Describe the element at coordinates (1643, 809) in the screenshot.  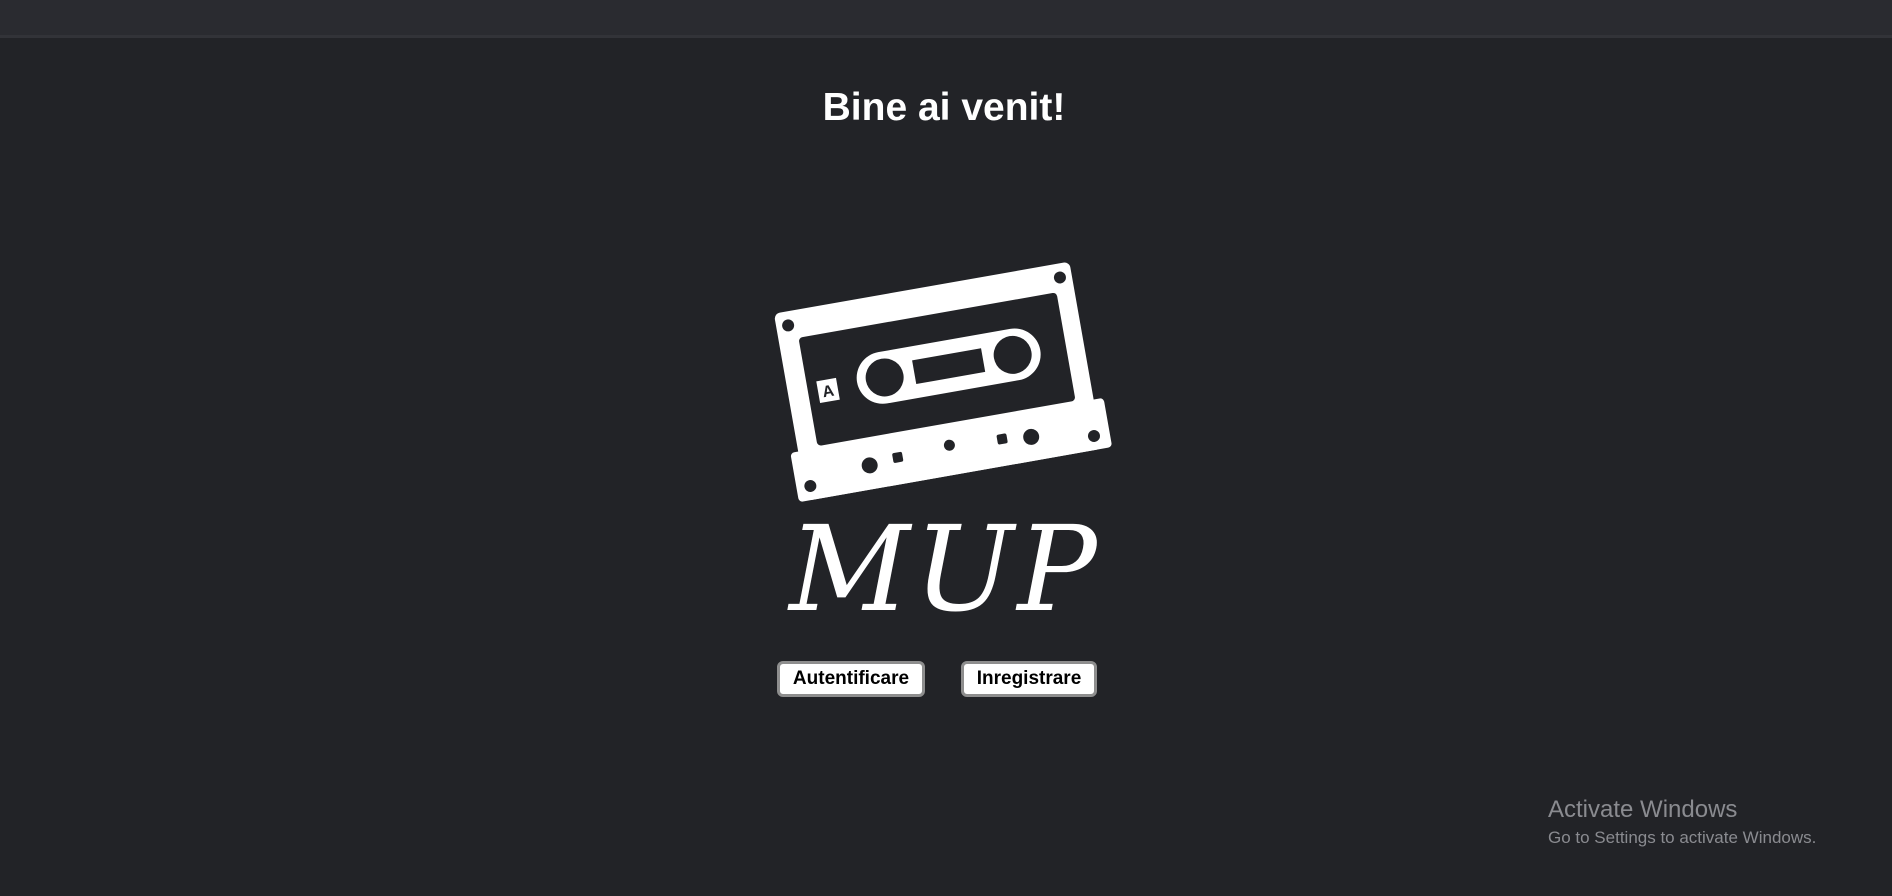
I see `activation-title: Activate Windows` at that location.